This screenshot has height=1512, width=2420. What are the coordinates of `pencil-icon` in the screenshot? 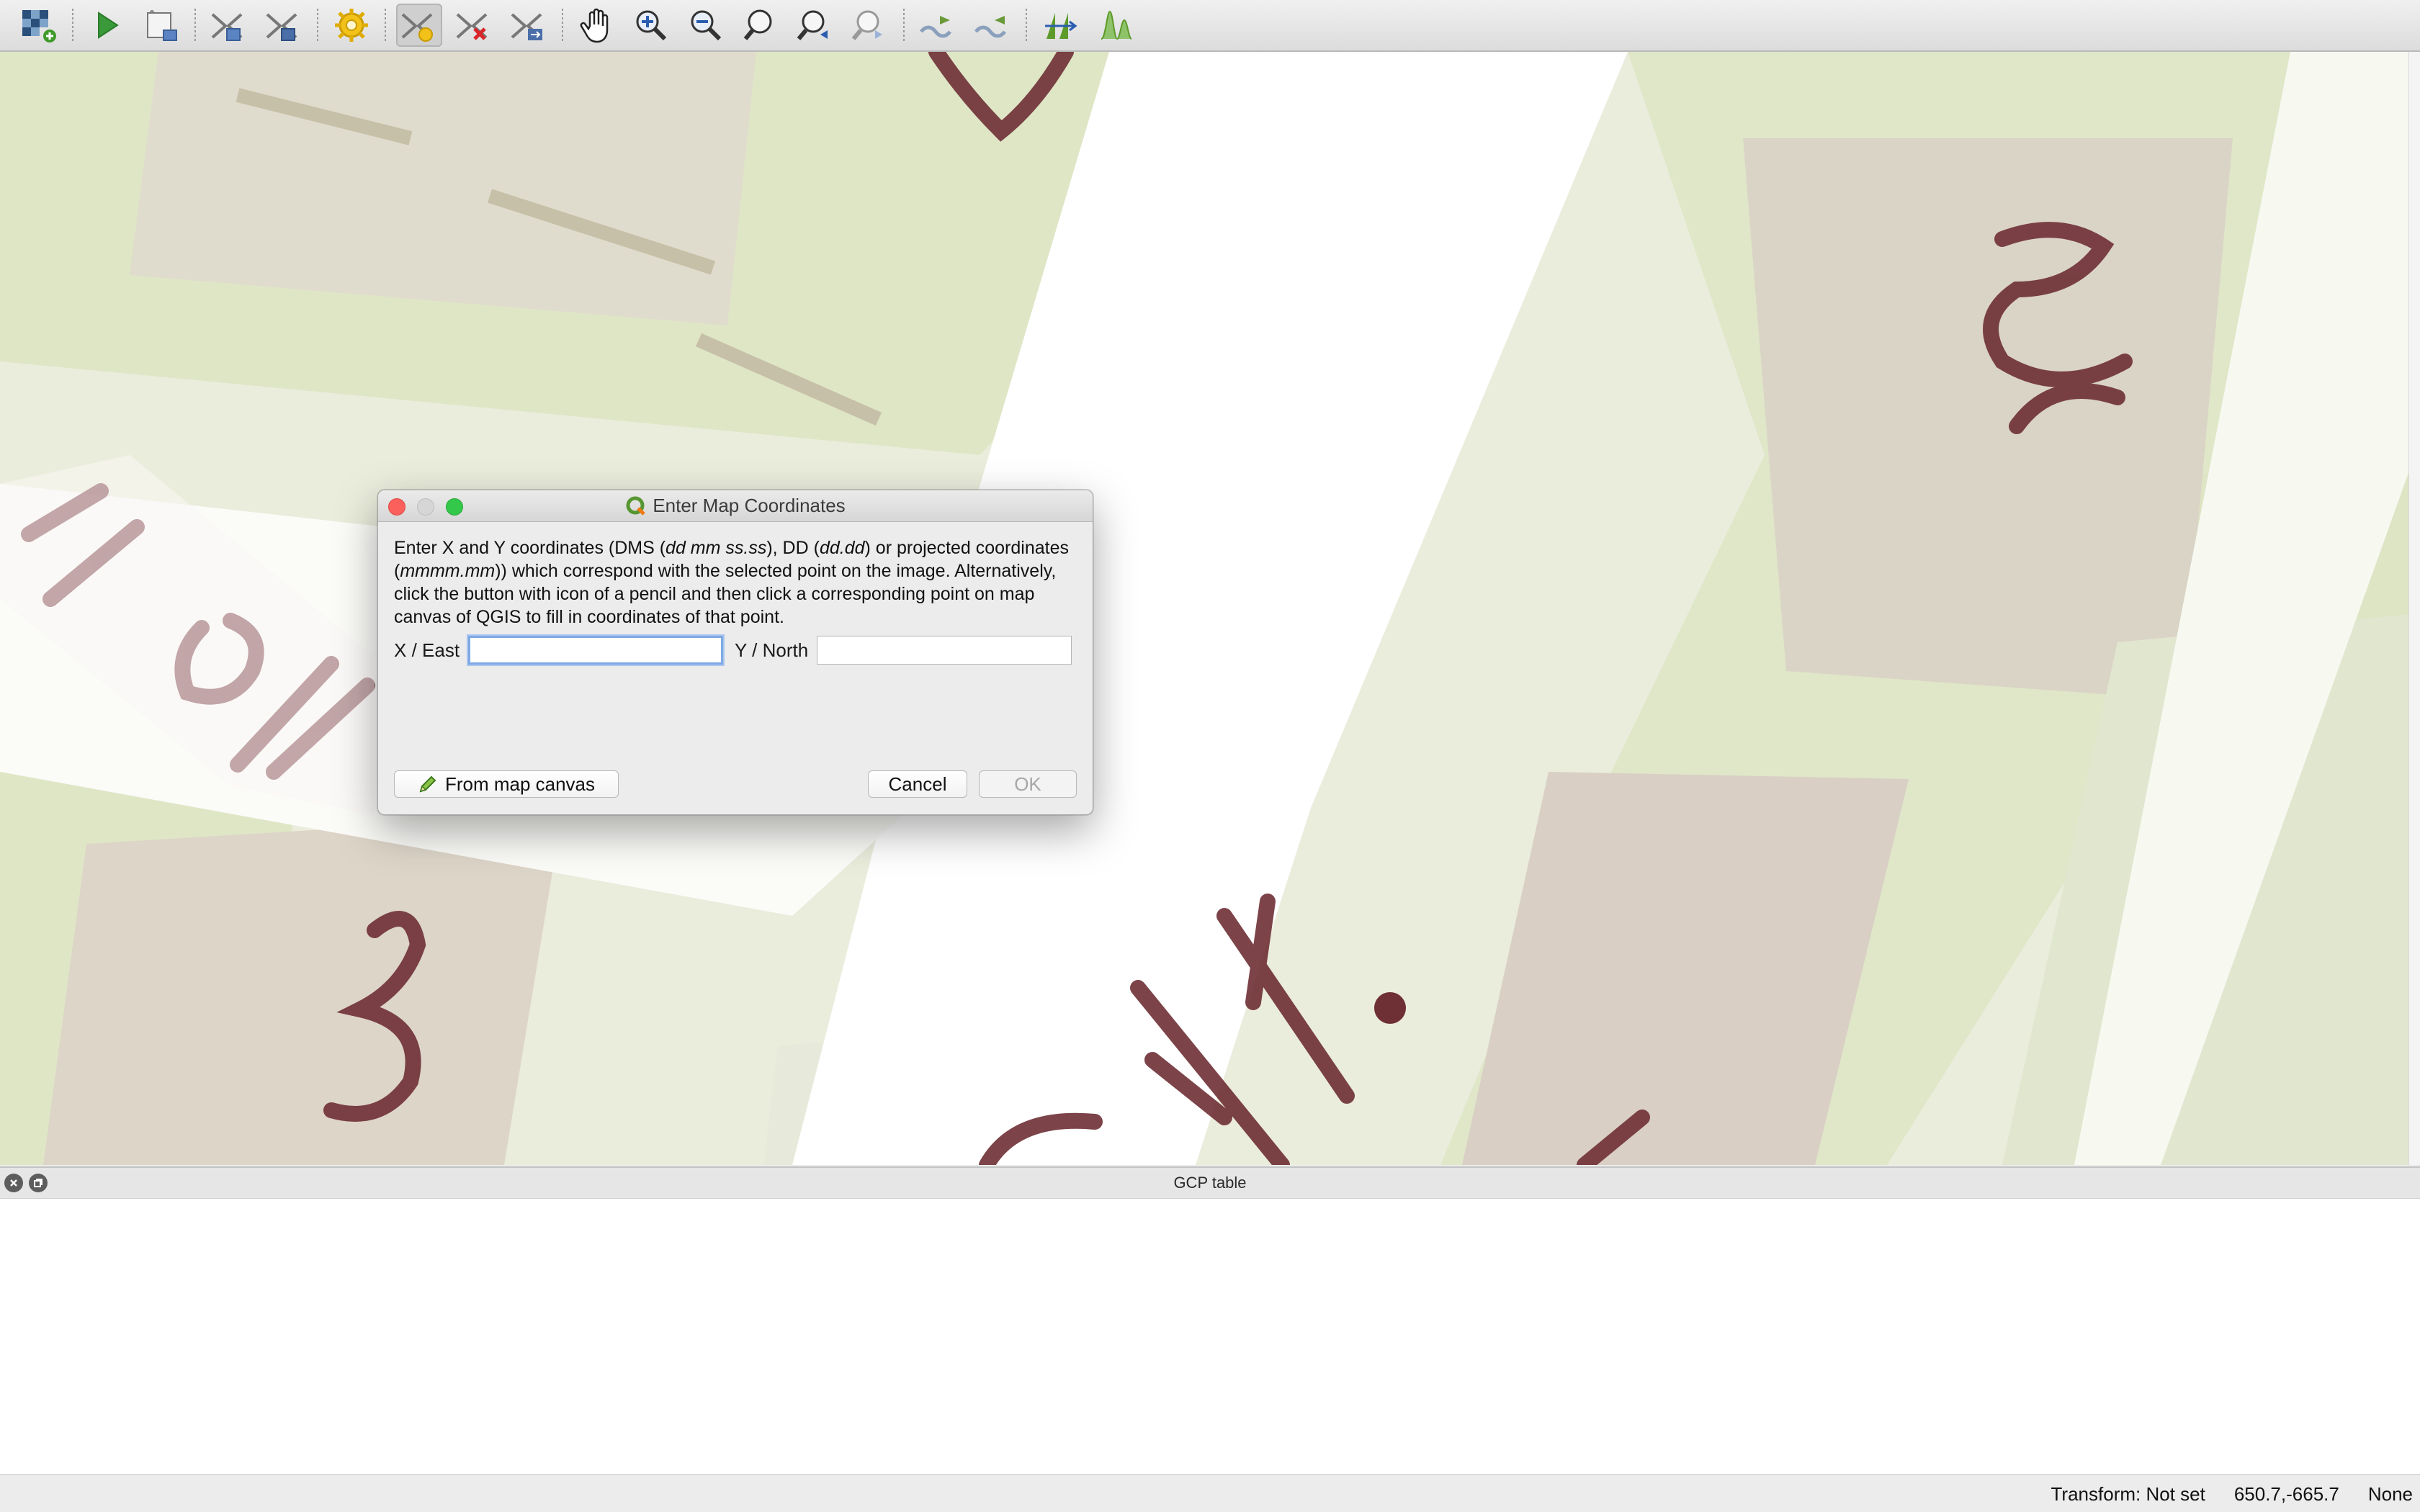 It's located at (427, 784).